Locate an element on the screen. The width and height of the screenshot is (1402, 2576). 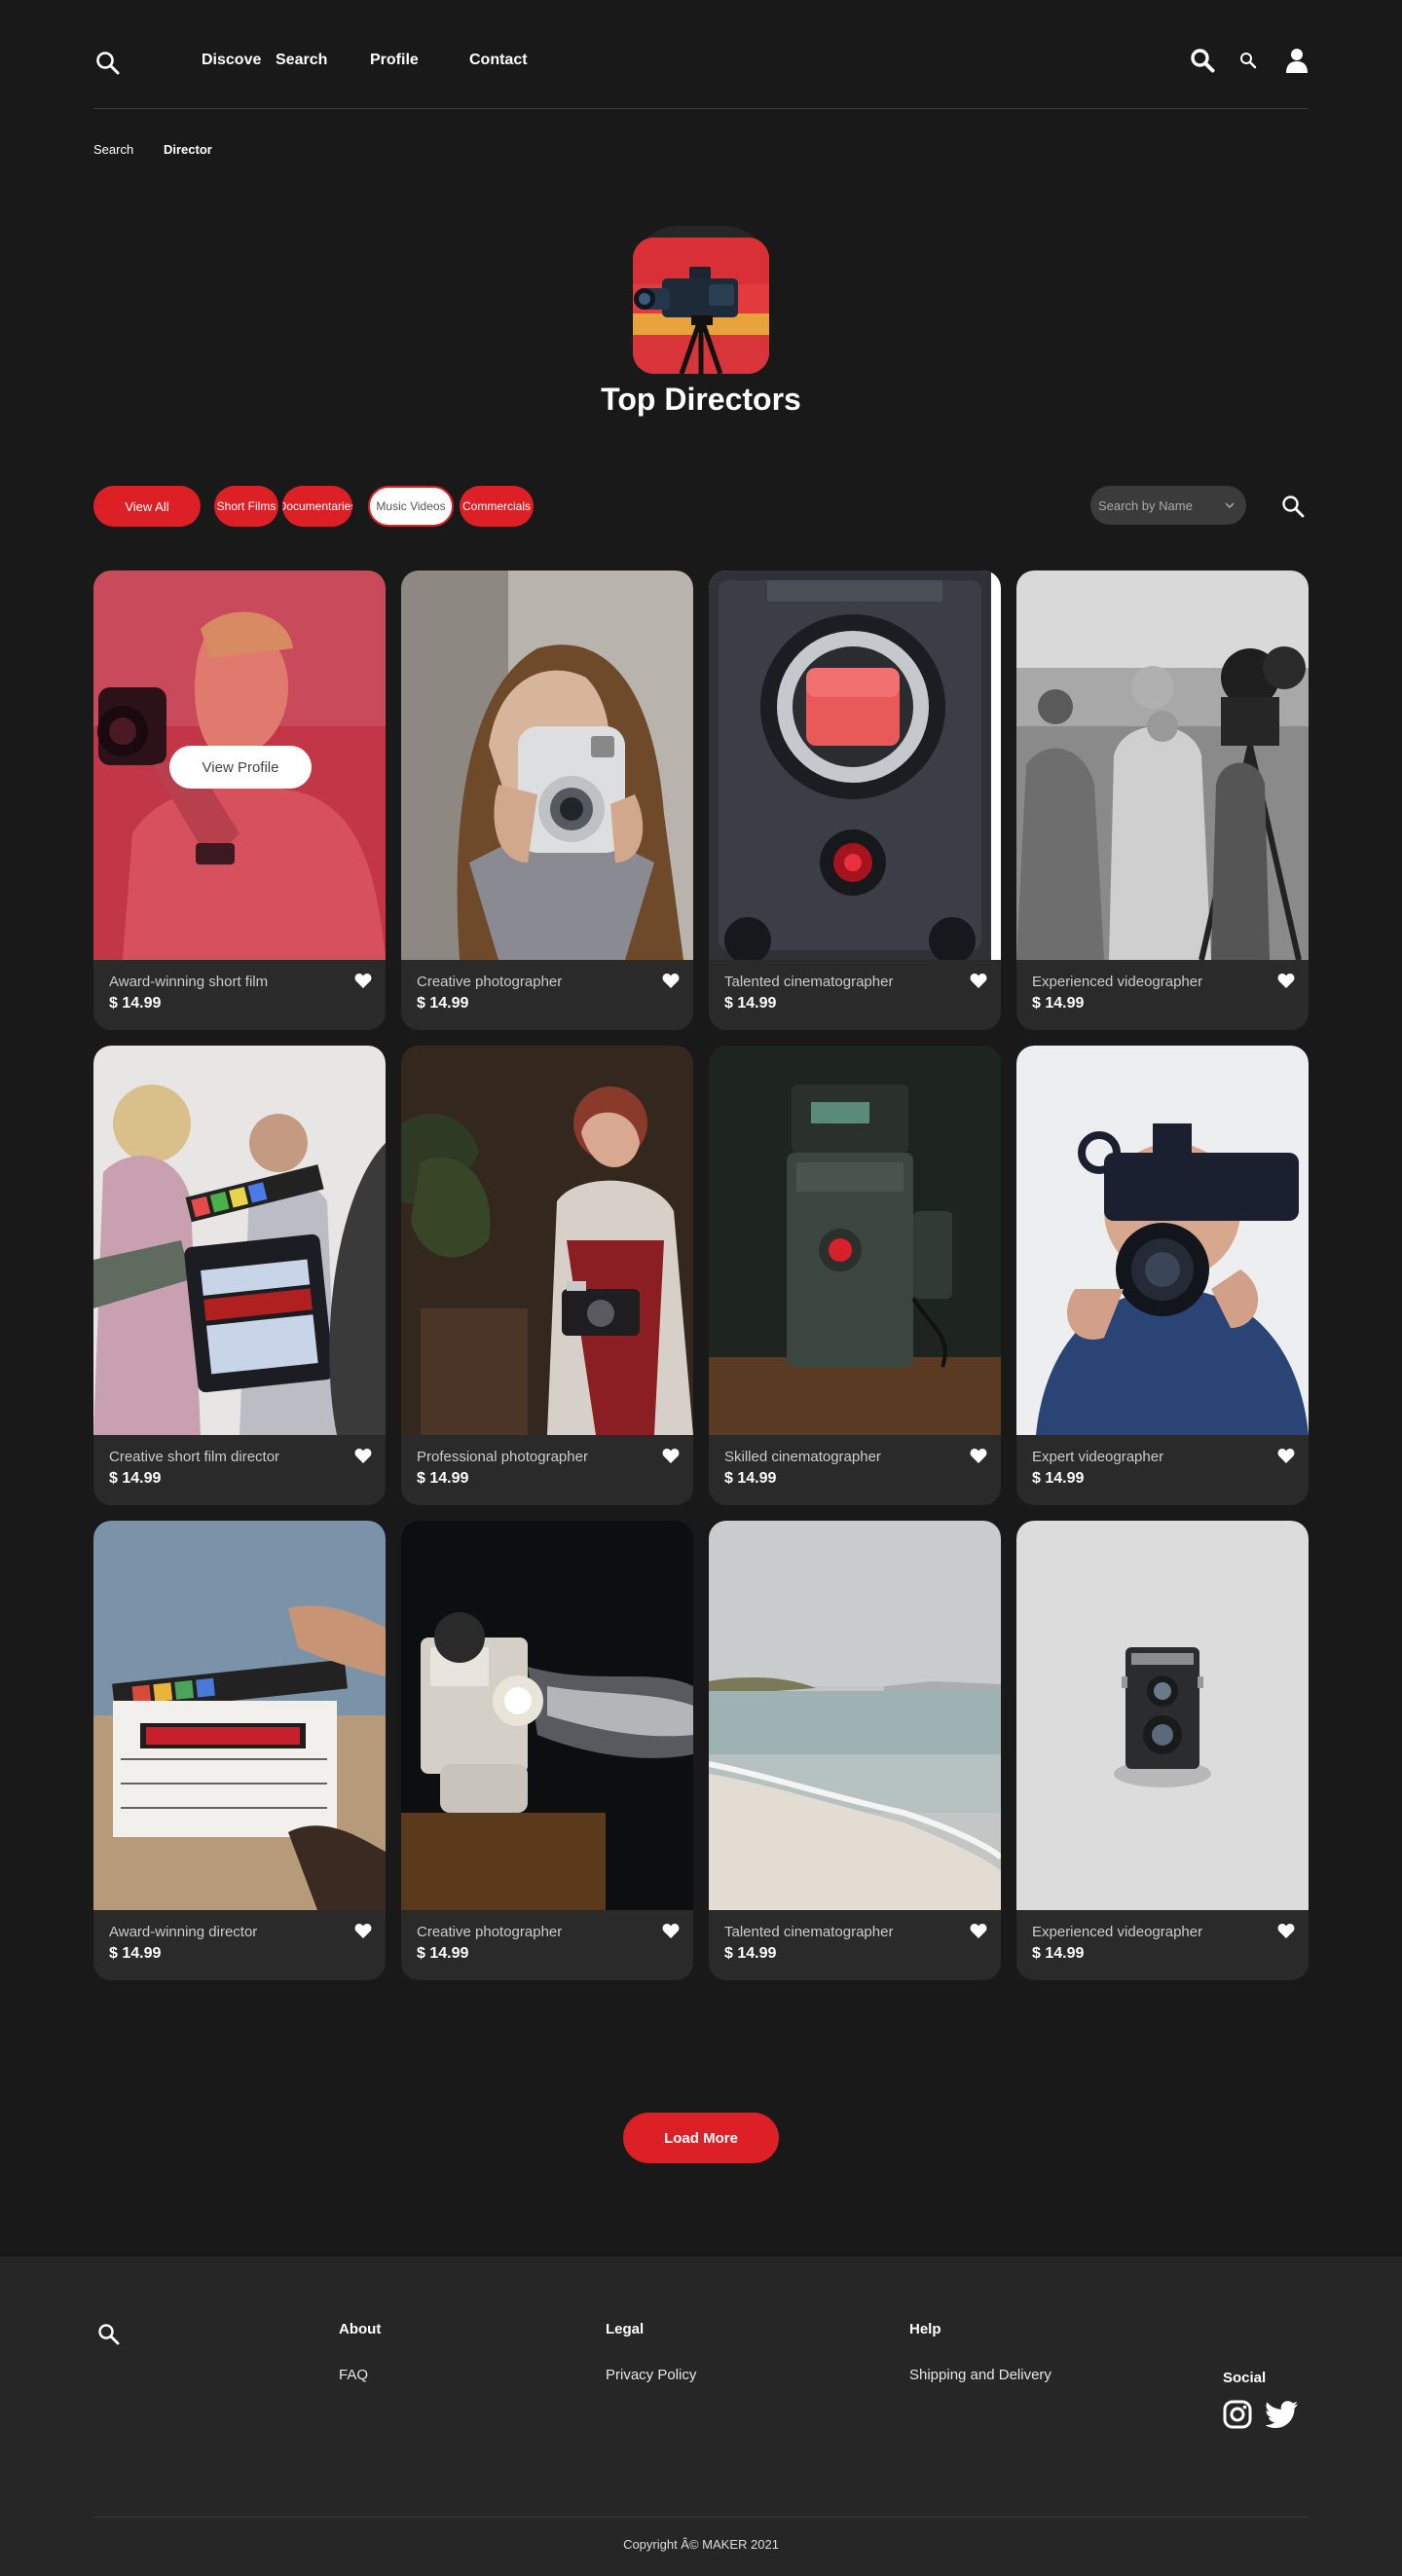
search-by-name-select: Search by Name is located at coordinates (1168, 505).